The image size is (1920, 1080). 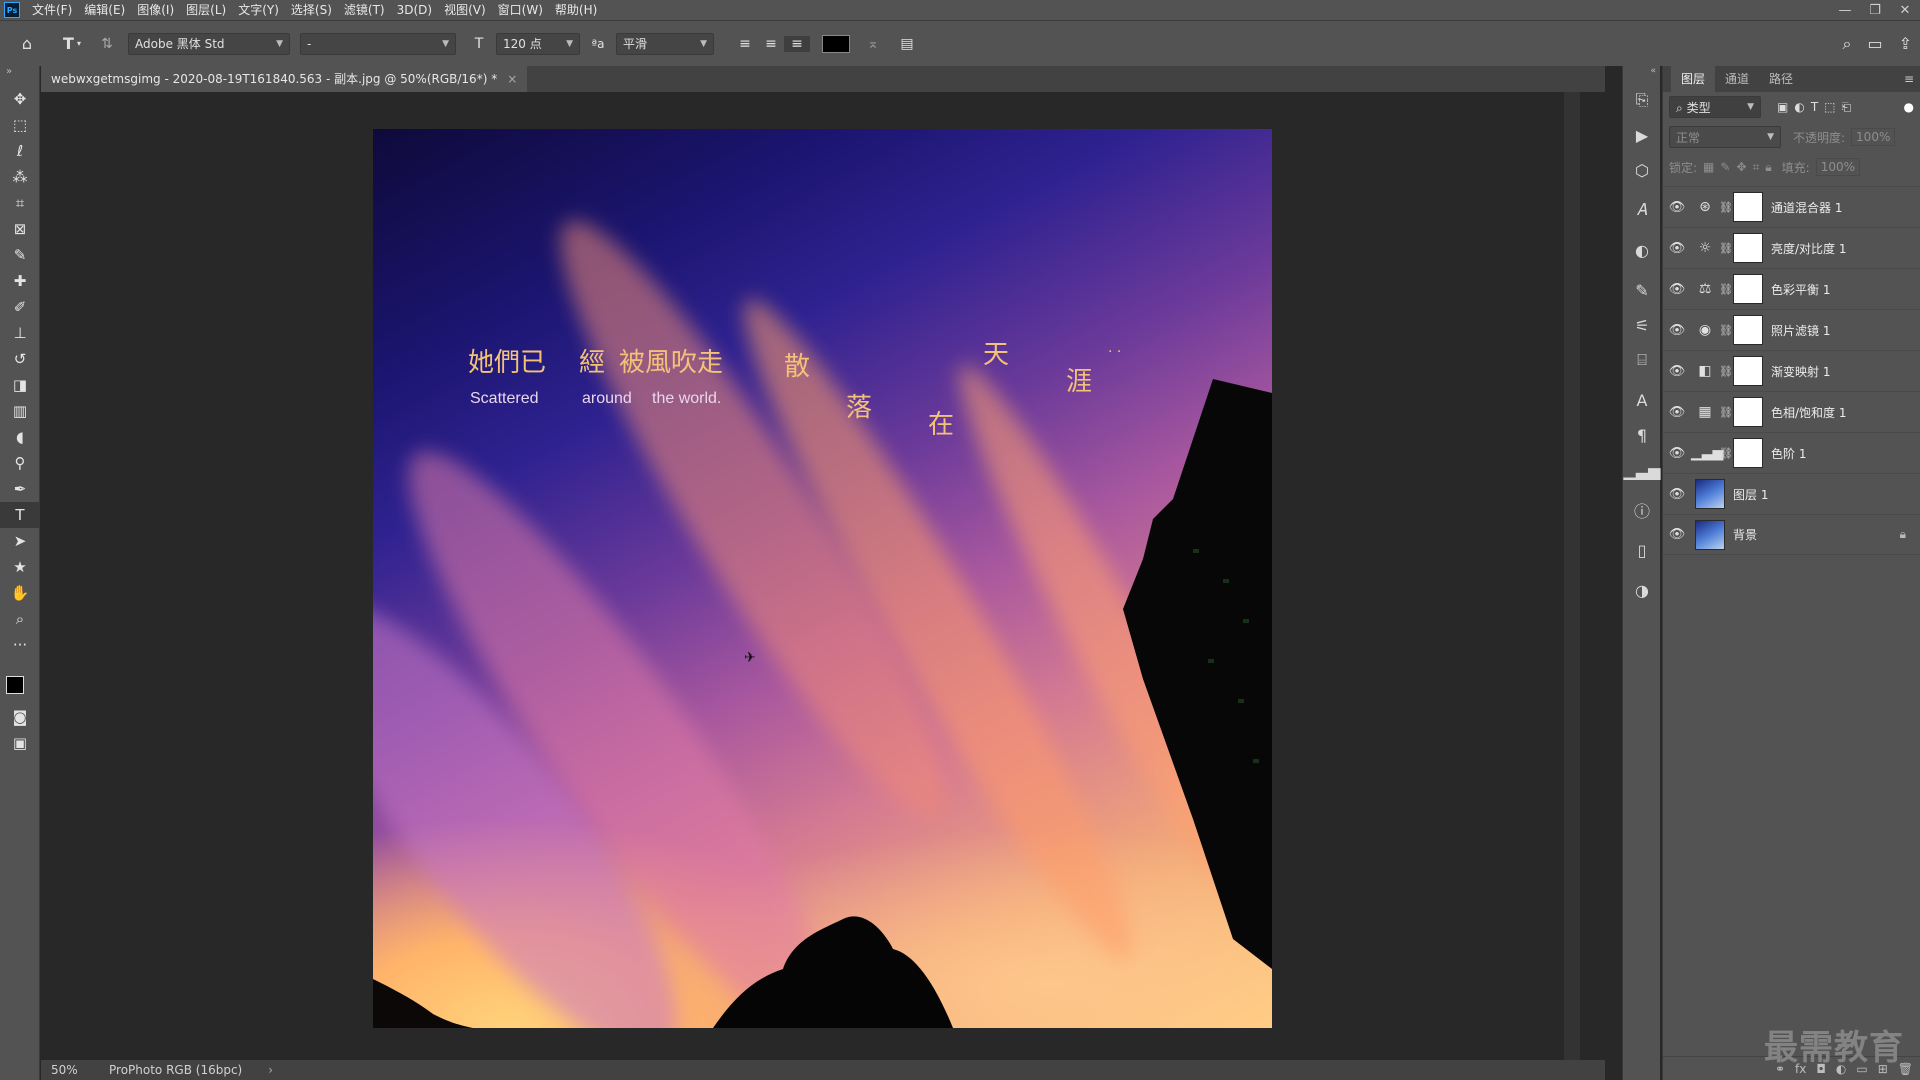 What do you see at coordinates (797, 43) in the screenshot?
I see `align-right-icon: ≡` at bounding box center [797, 43].